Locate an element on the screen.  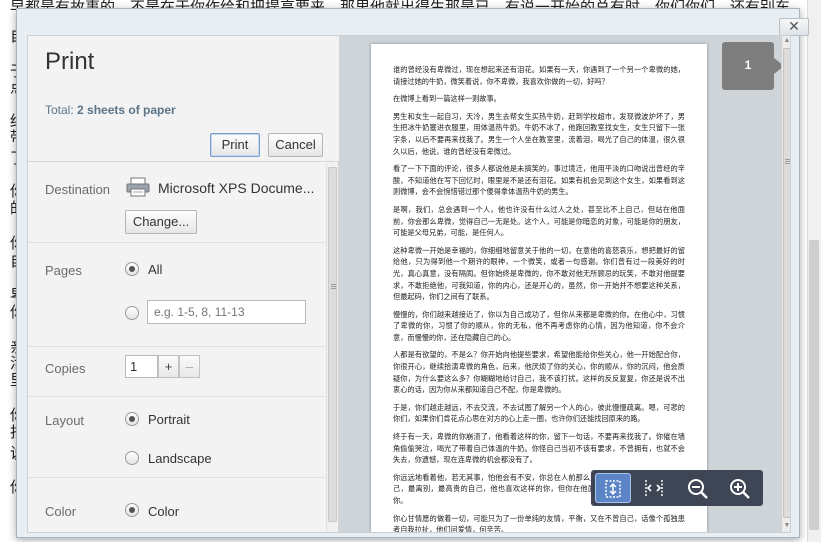
background-scrollbar-thumb is located at coordinates (814, 385).